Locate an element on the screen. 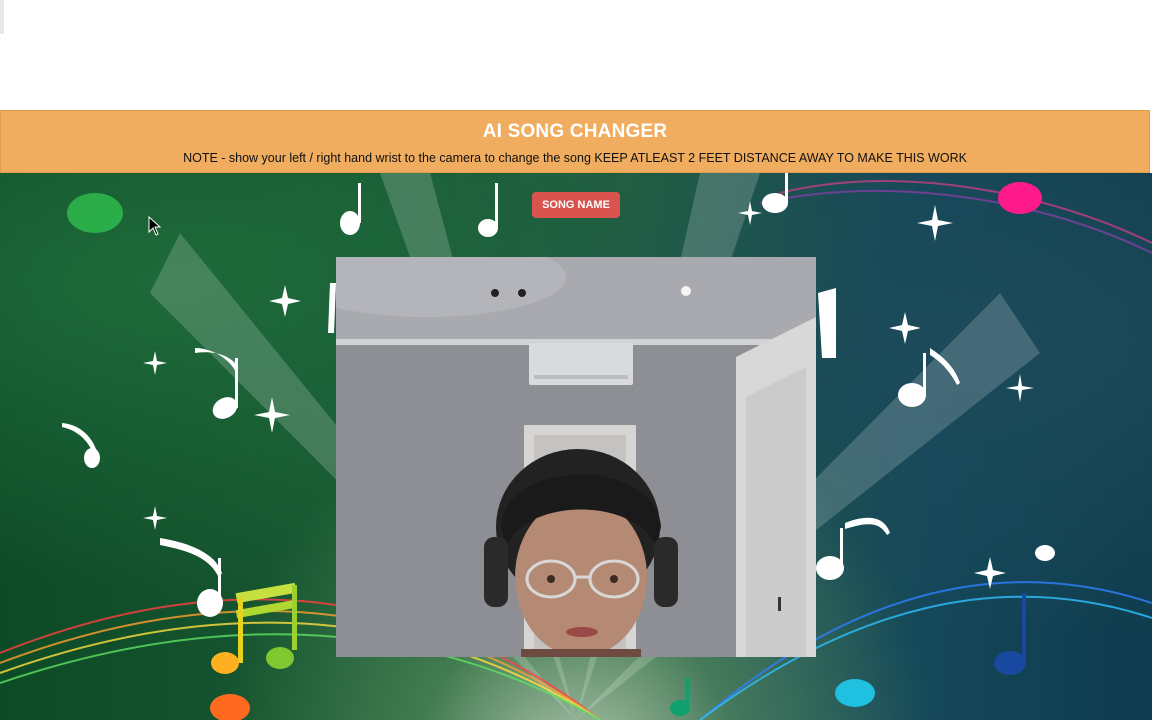 This screenshot has width=1152, height=720. song-name-button: SONG NAME is located at coordinates (576, 205).